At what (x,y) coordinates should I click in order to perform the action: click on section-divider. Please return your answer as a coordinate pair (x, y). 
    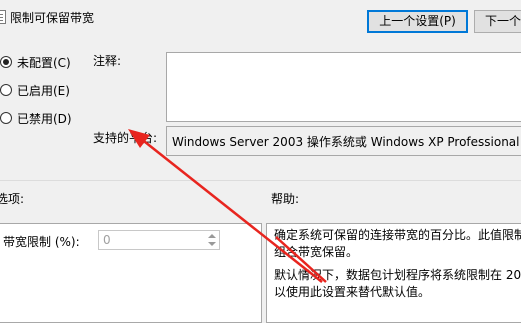
    Looking at the image, I should click on (260, 180).